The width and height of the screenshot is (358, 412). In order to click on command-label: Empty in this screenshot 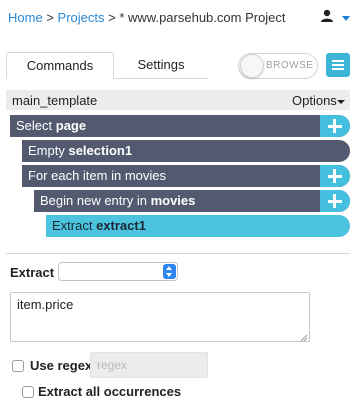, I will do `click(48, 150)`.